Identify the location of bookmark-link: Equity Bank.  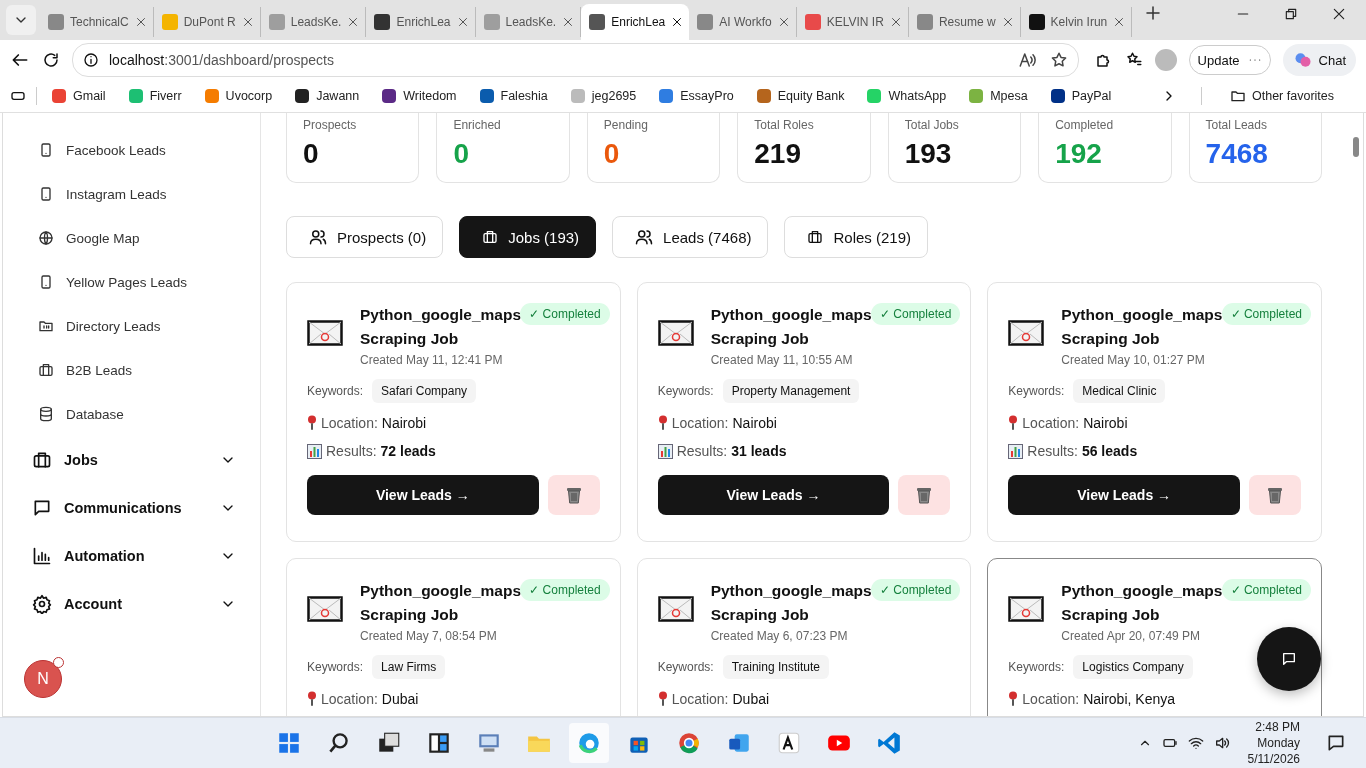
(800, 96).